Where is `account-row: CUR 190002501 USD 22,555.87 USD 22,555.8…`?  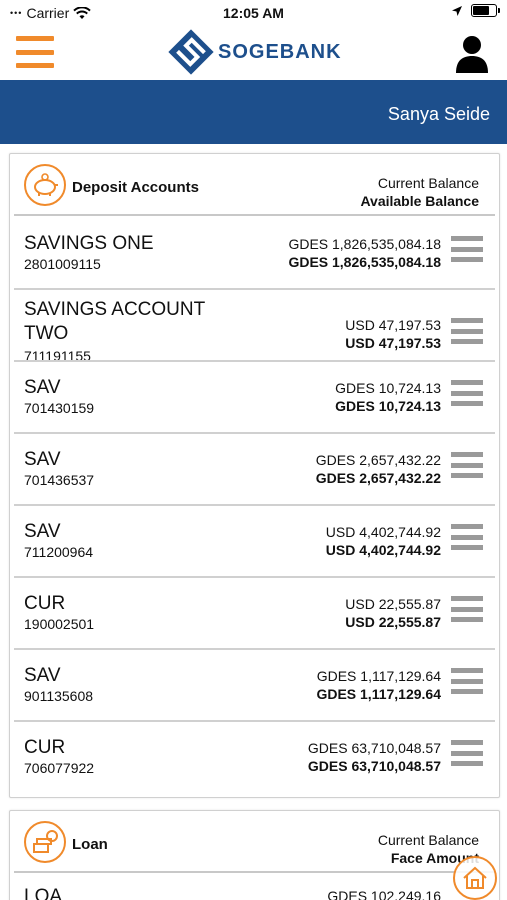
account-row: CUR 190002501 USD 22,555.87 USD 22,555.8… is located at coordinates (254, 614).